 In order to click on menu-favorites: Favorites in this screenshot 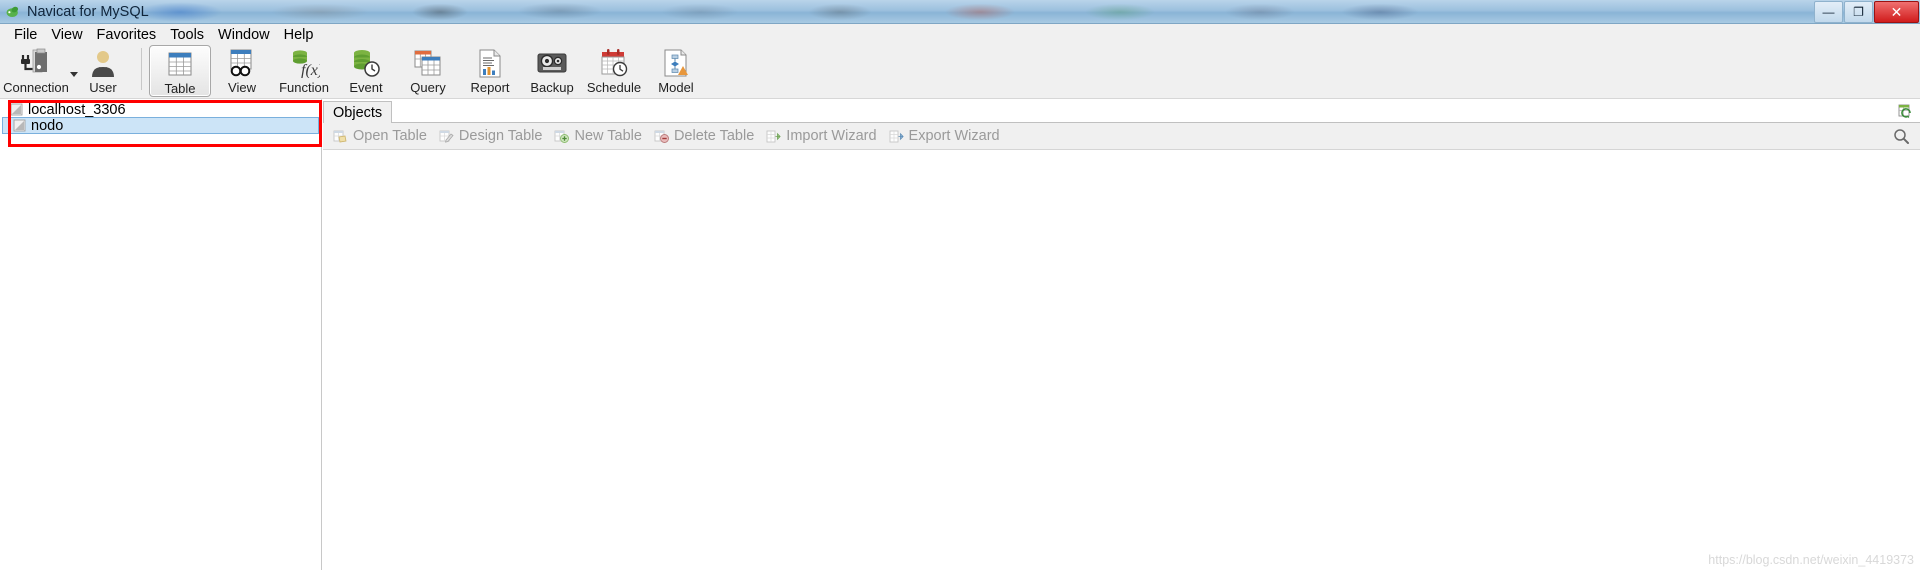, I will do `click(127, 35)`.